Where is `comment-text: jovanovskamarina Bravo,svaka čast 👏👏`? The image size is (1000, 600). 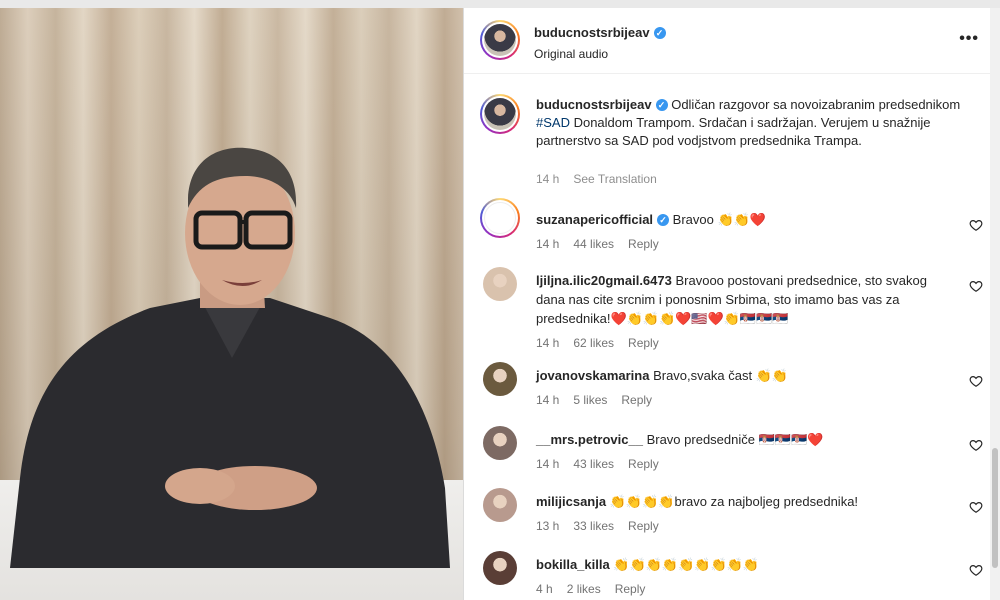
comment-text: jovanovskamarina Bravo,svaka čast 👏👏 is located at coordinates (746, 375).